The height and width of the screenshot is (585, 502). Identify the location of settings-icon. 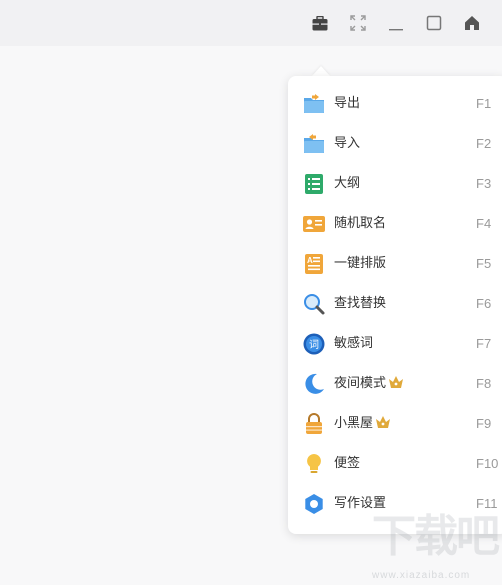
(314, 504).